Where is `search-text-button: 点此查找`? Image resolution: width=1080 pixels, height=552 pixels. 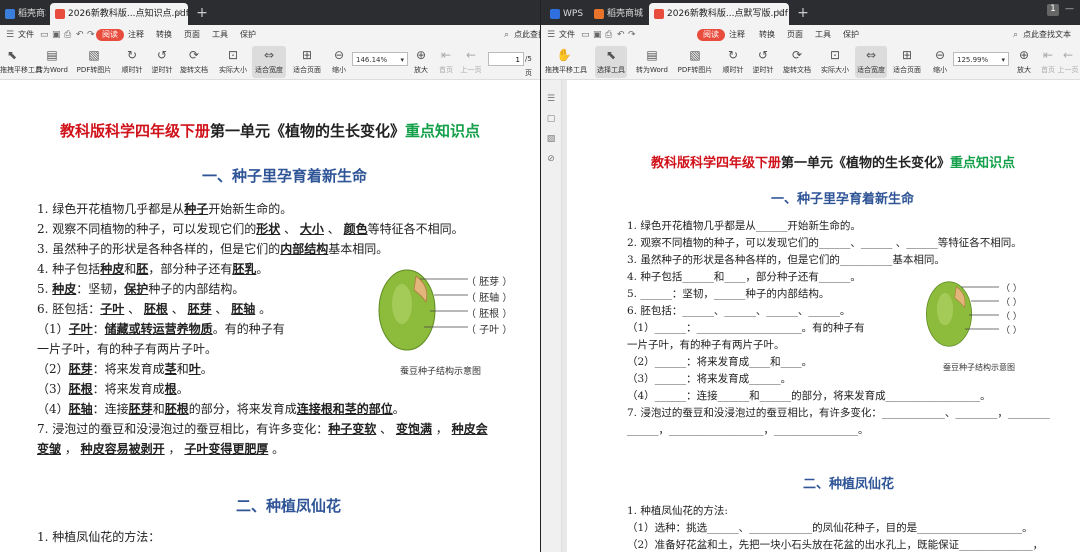
search-text-button: 点此查找 is located at coordinates (527, 35).